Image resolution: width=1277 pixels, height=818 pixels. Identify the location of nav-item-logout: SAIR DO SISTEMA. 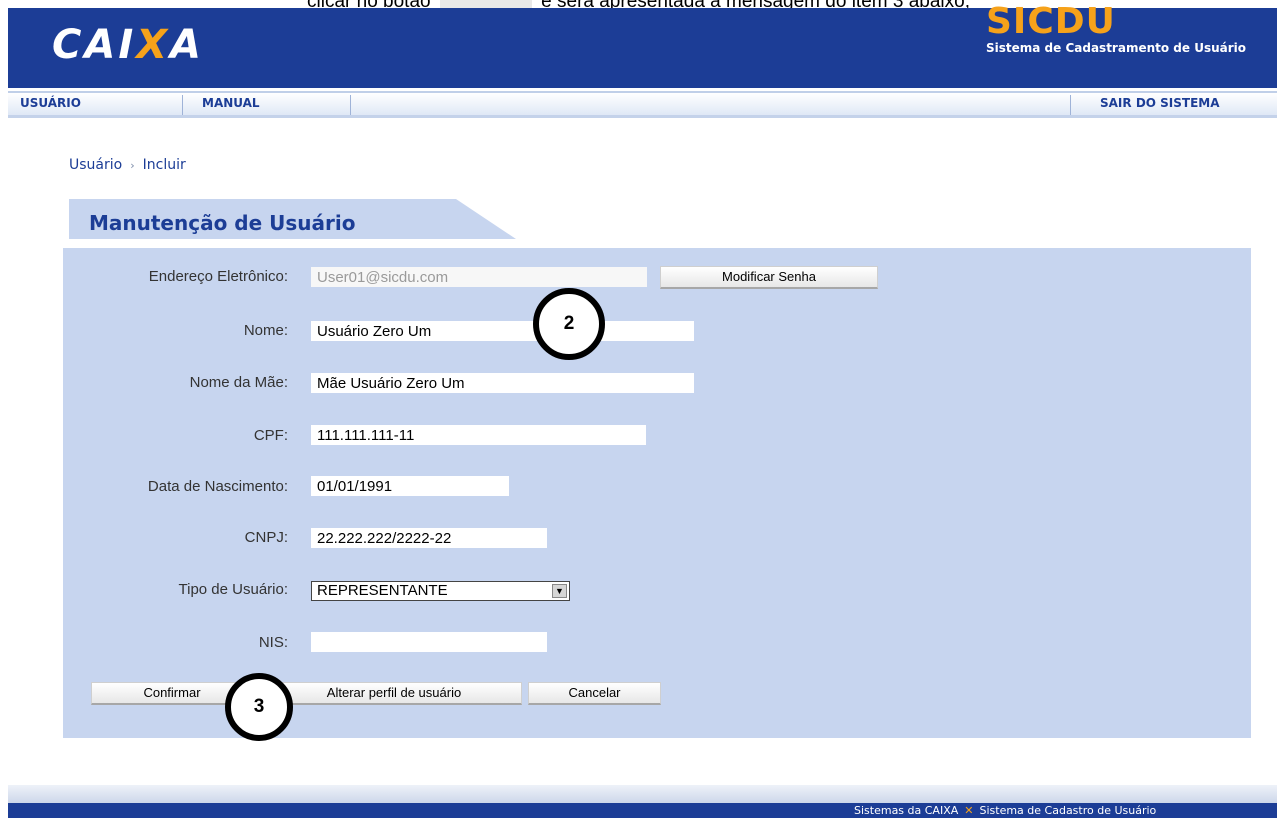
(1160, 103).